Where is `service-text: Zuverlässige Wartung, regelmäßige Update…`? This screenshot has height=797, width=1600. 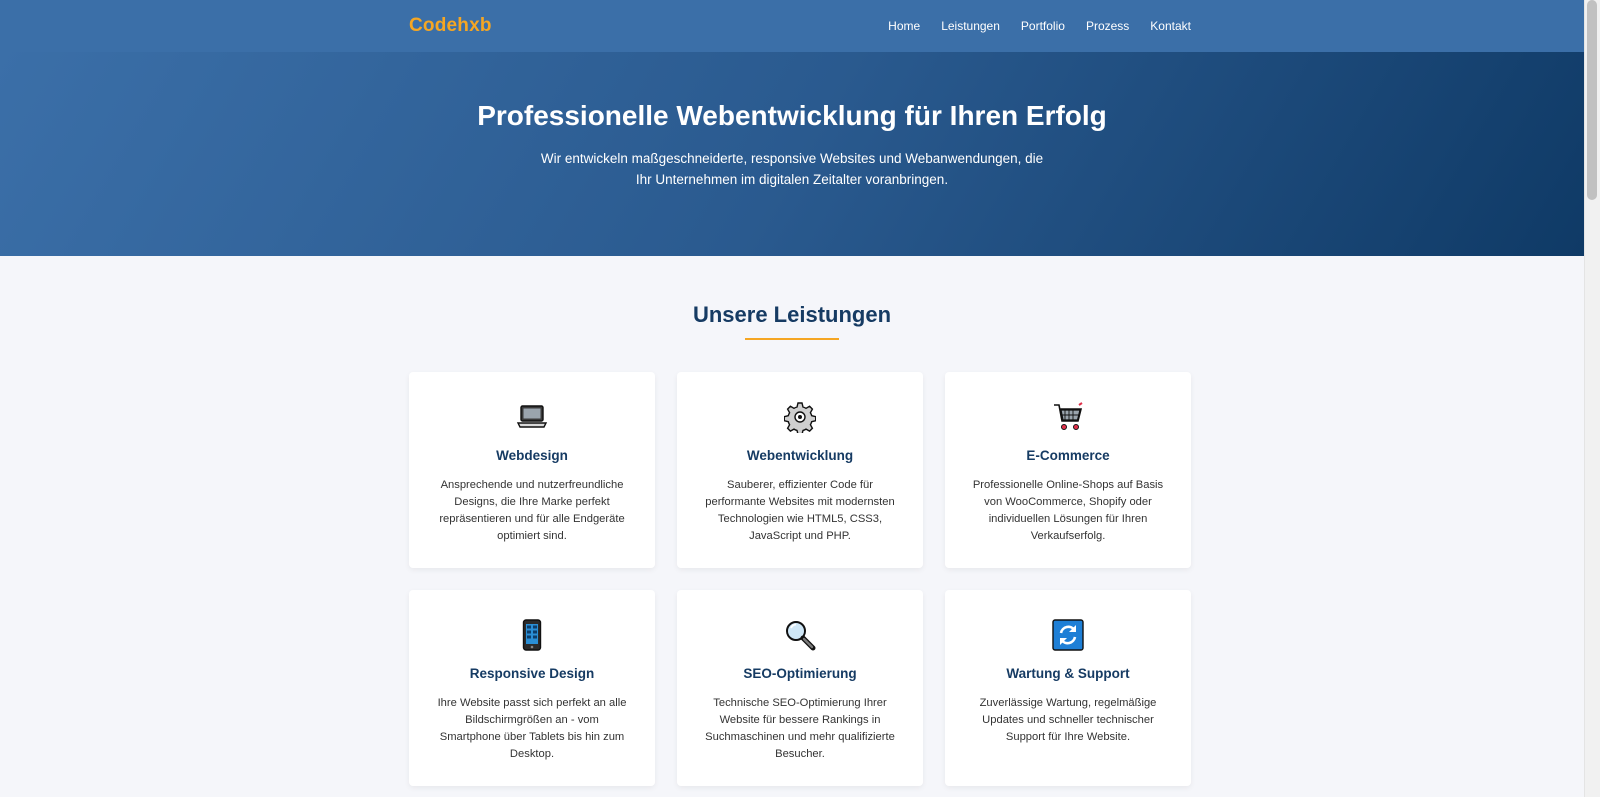 service-text: Zuverlässige Wartung, regelmäßige Update… is located at coordinates (1068, 720).